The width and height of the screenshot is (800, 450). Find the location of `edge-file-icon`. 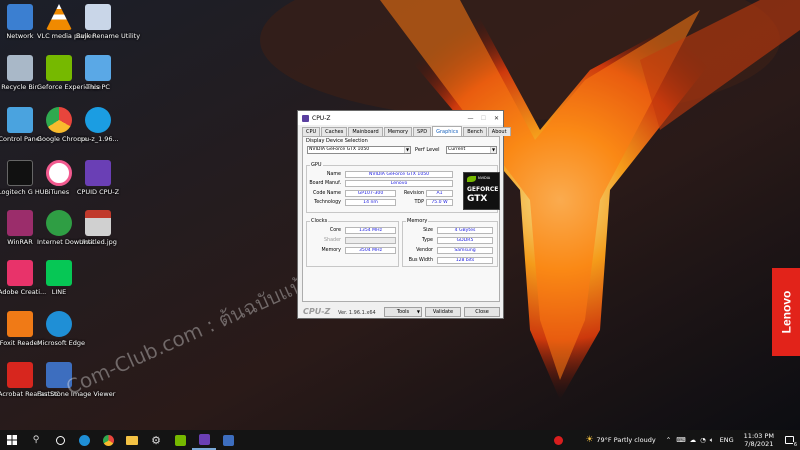

edge-file-icon is located at coordinates (98, 120).